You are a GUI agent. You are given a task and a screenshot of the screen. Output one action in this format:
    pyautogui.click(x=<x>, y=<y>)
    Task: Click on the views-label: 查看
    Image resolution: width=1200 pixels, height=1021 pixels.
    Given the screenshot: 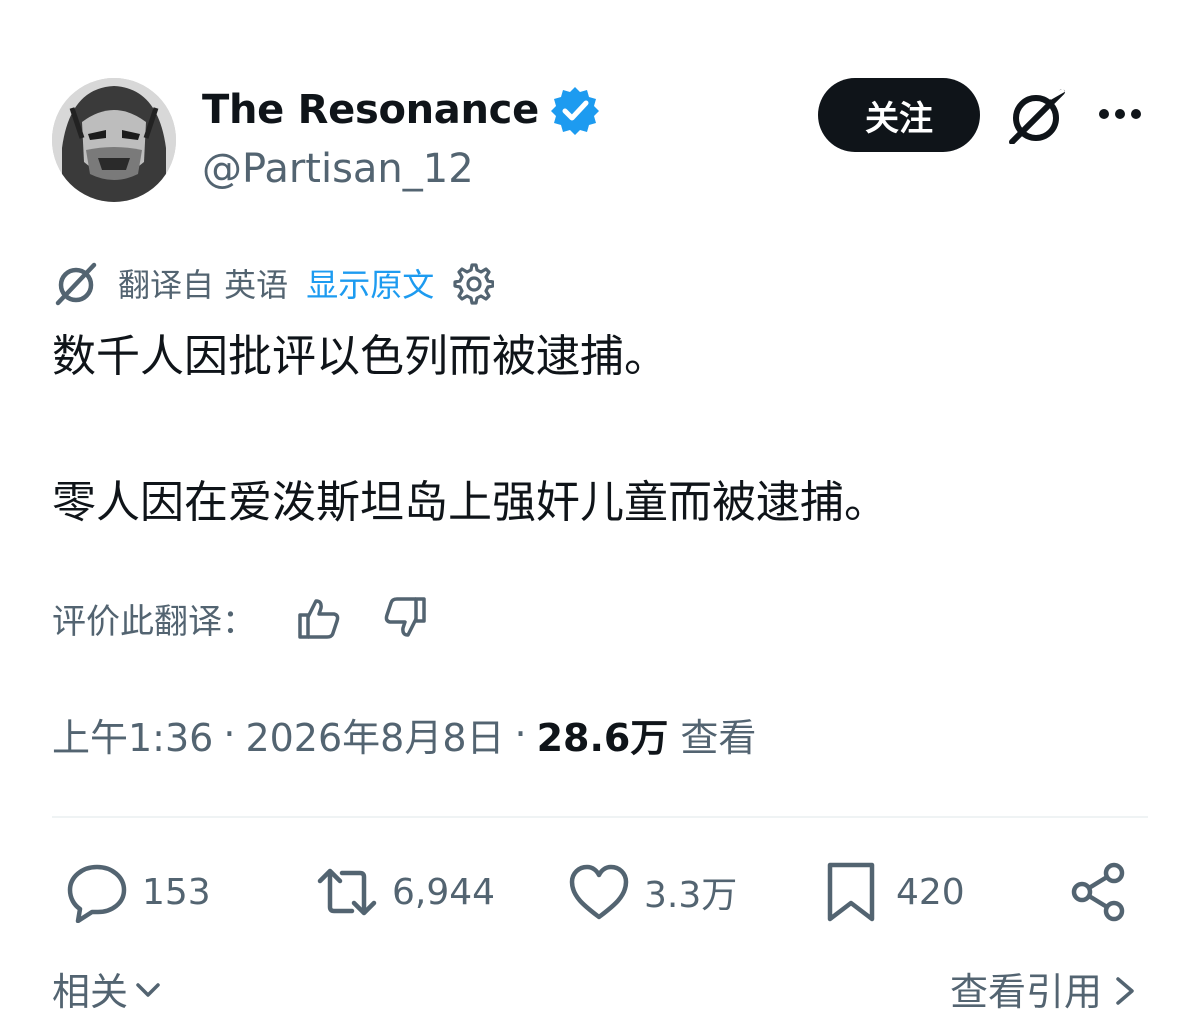 What is the action you would take?
    pyautogui.click(x=718, y=737)
    